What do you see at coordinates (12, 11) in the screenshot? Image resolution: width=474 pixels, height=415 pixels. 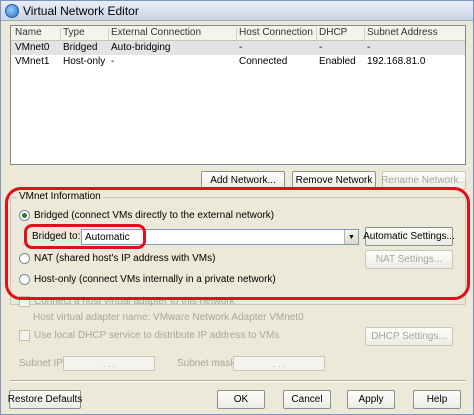 I see `vmware-app-icon` at bounding box center [12, 11].